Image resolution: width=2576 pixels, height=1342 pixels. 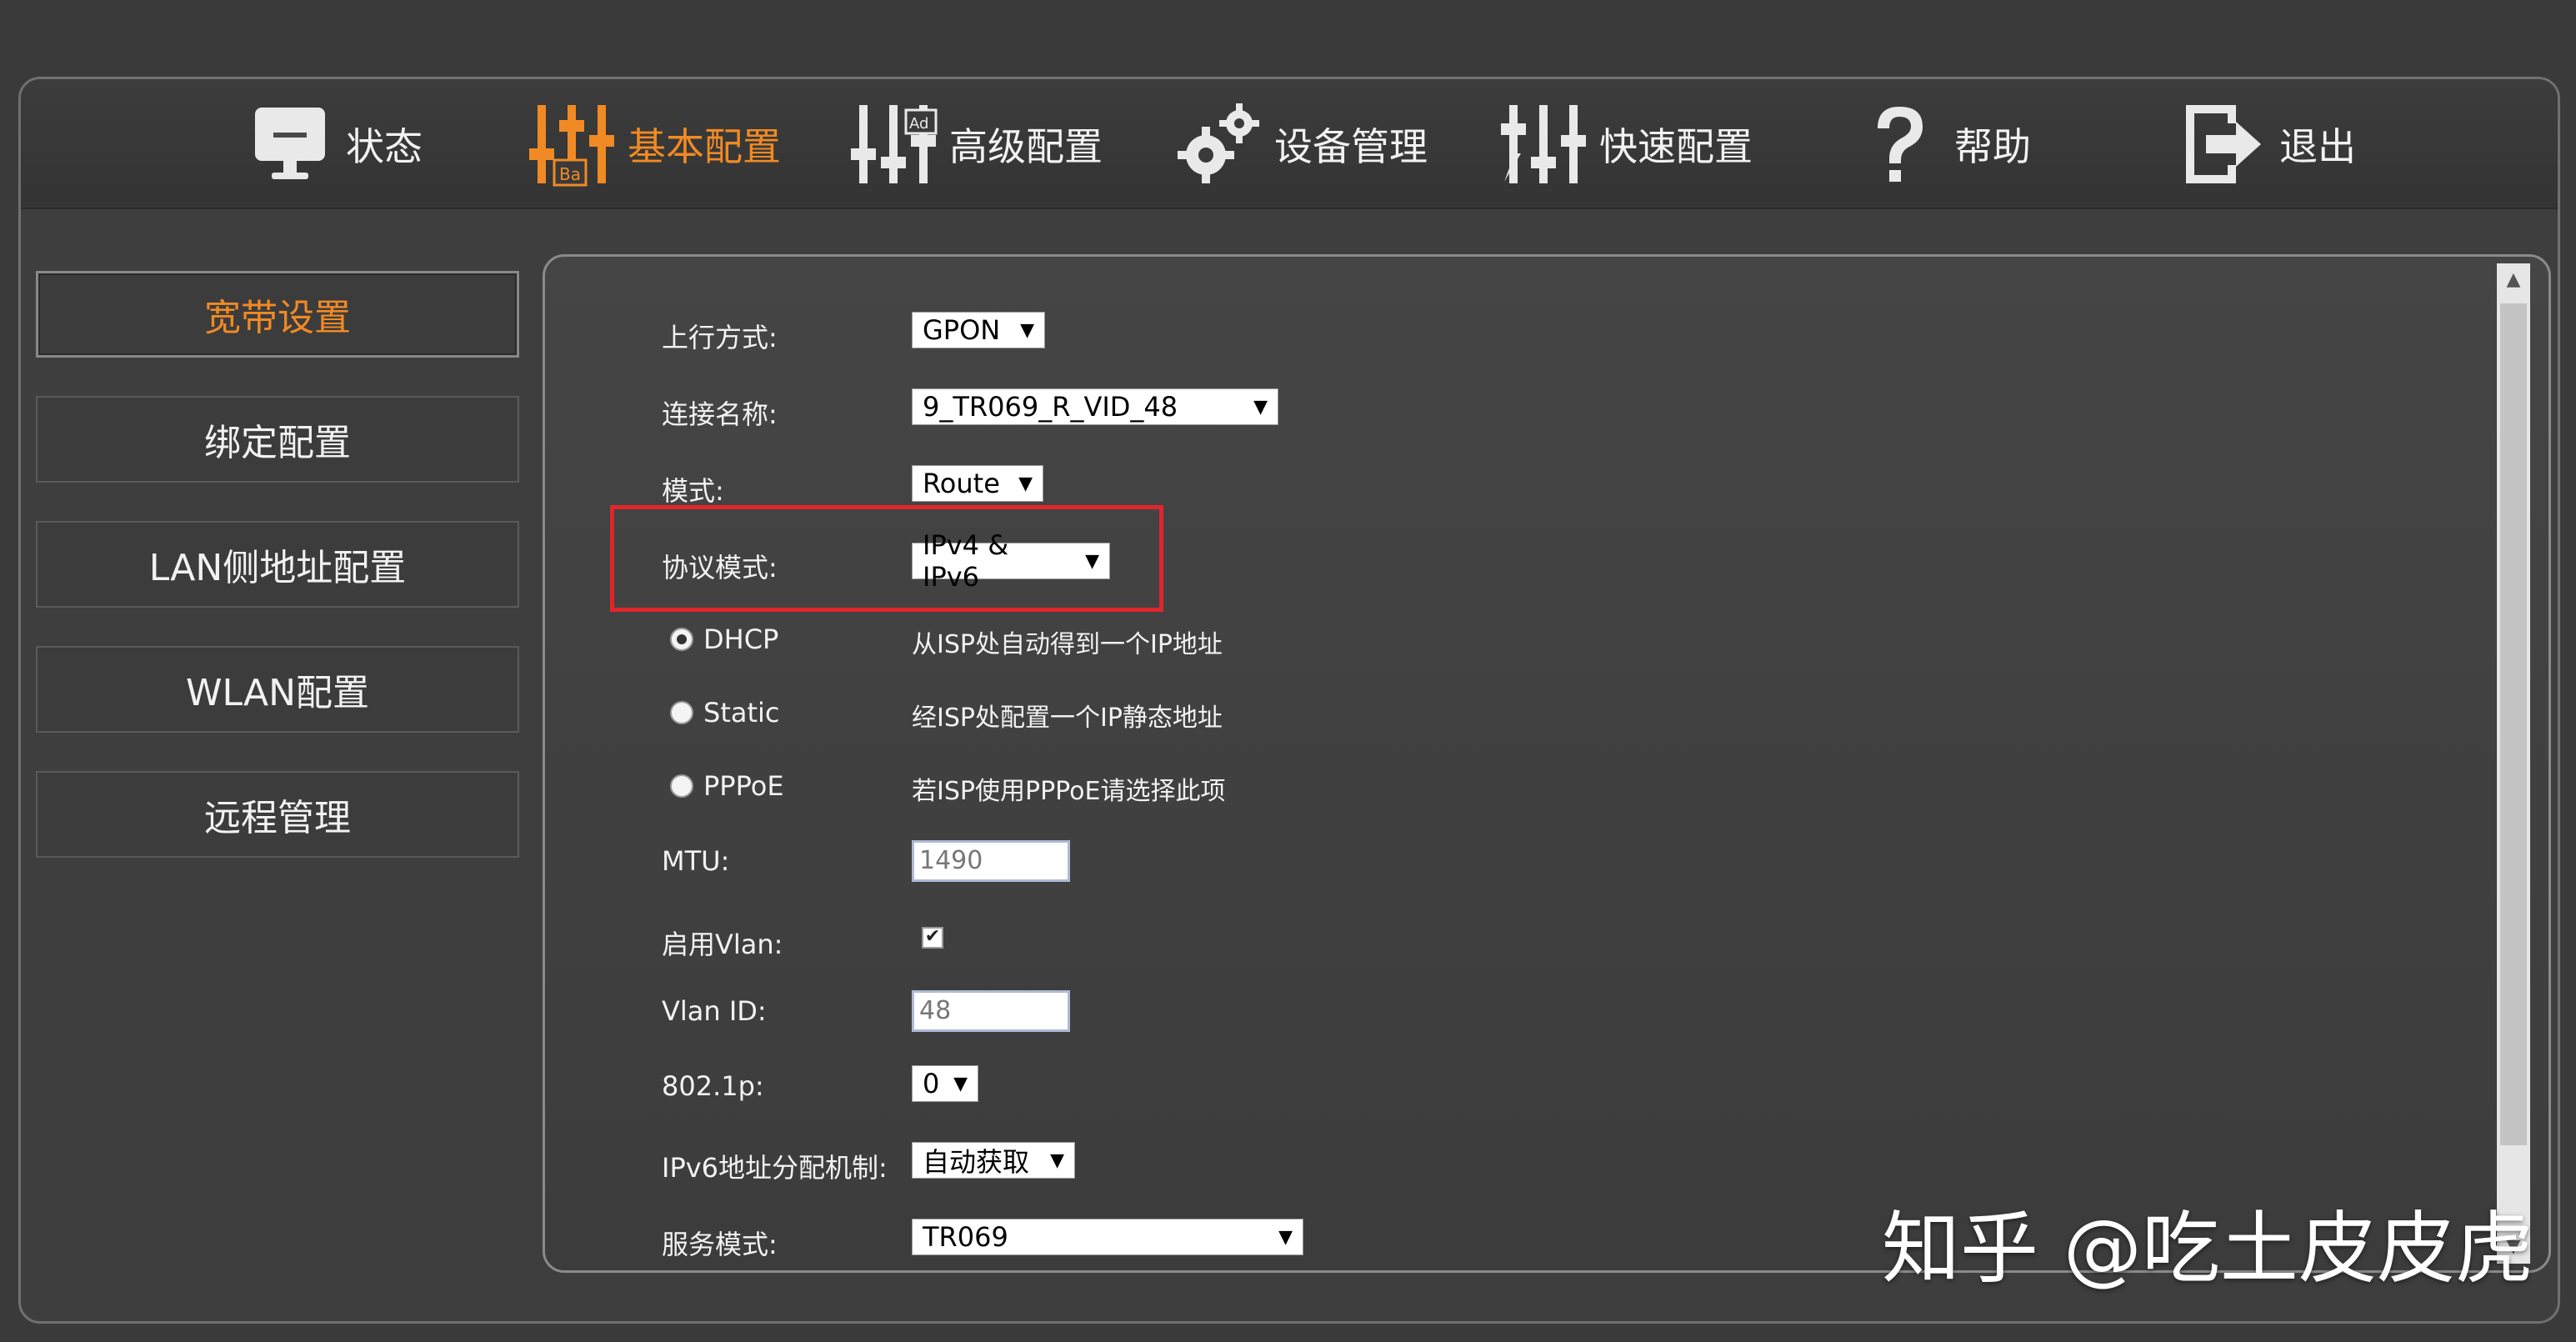 I want to click on service-value: TR069, so click(x=966, y=1237).